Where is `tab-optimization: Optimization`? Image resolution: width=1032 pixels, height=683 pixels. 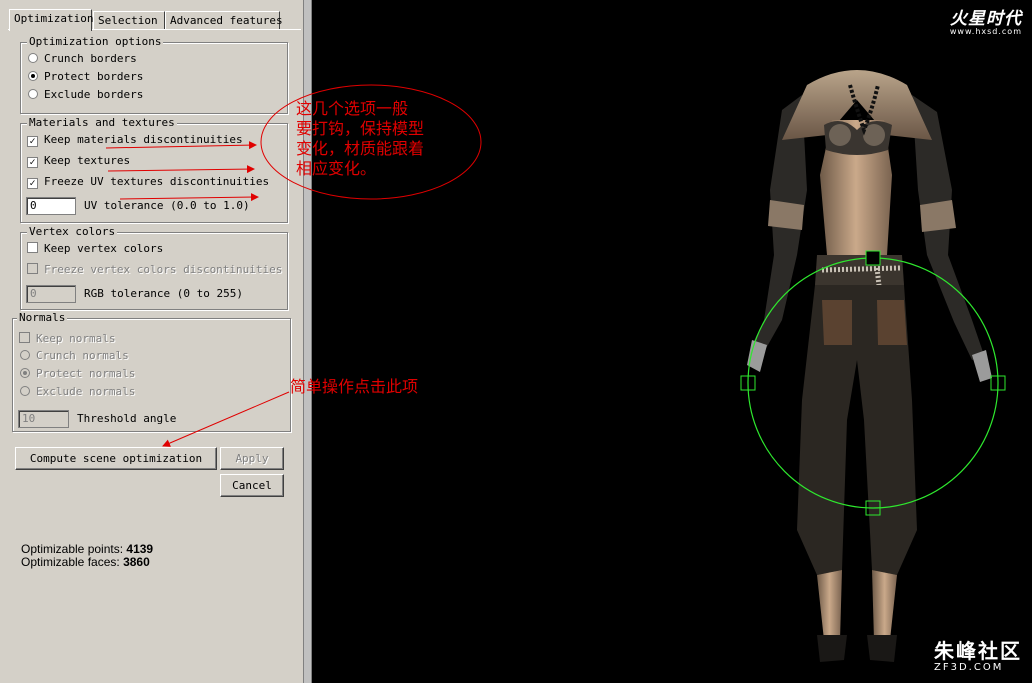 tab-optimization: Optimization is located at coordinates (51, 20).